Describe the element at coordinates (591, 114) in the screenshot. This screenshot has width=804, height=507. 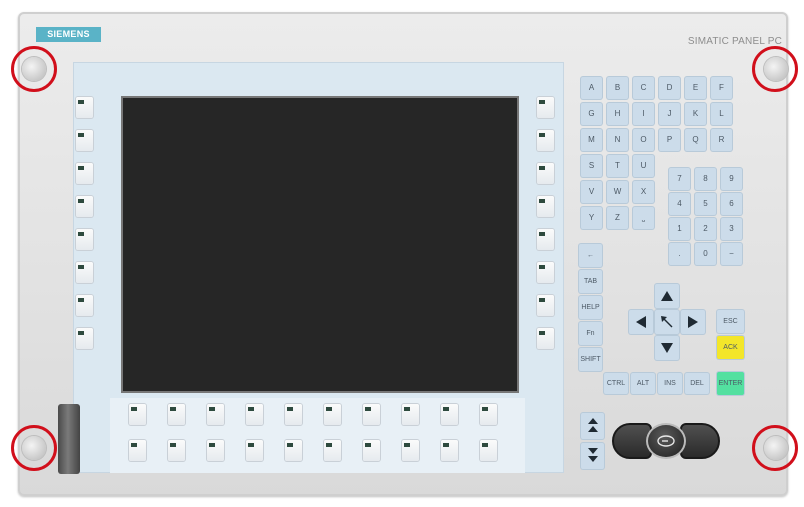
I see `key-g: G` at that location.